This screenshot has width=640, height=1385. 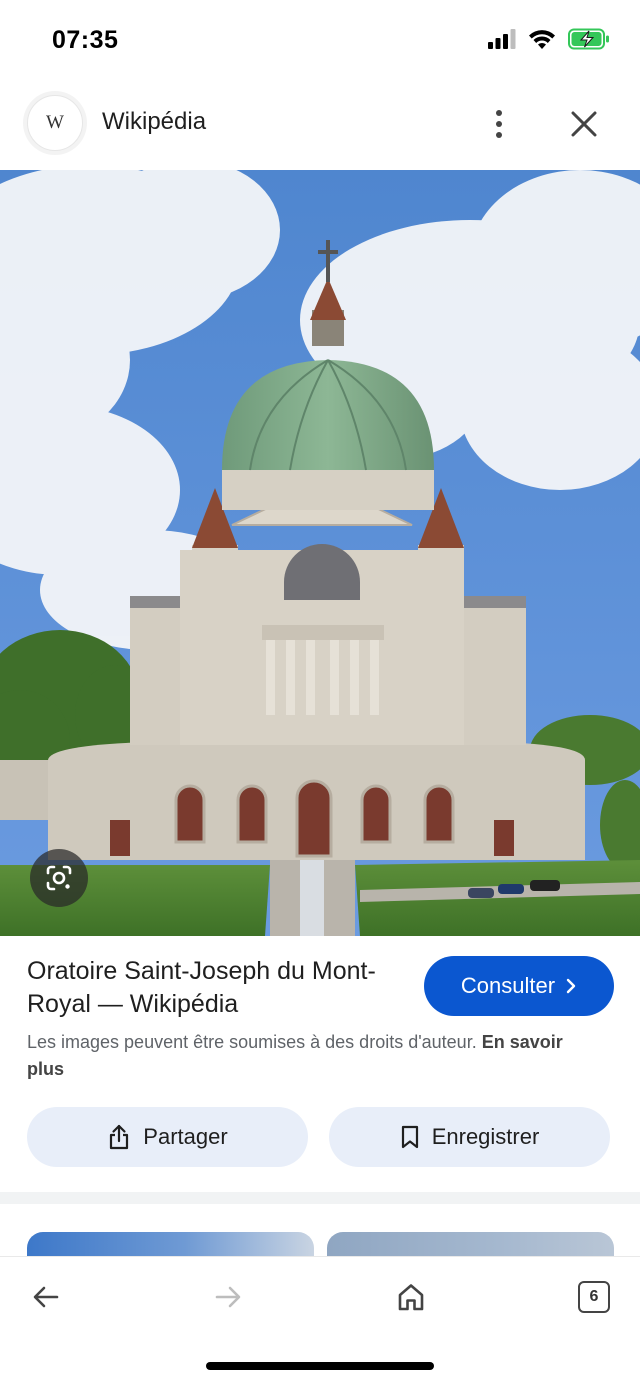 What do you see at coordinates (588, 39) in the screenshot?
I see `battery-charging-icon` at bounding box center [588, 39].